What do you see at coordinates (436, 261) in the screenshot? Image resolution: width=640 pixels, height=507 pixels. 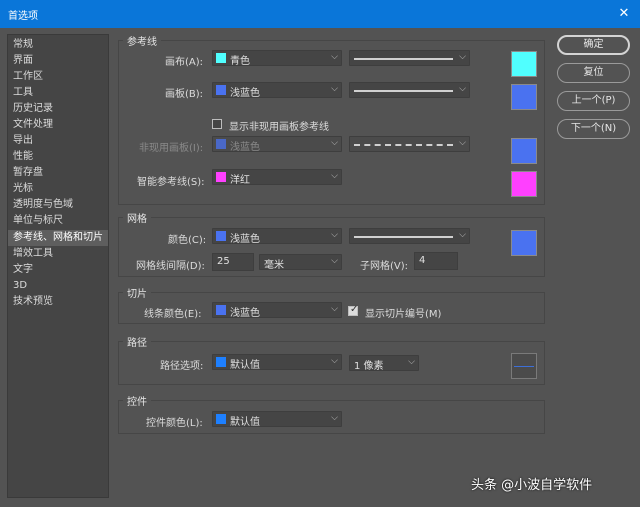 I see `subdivisions-input: 4` at bounding box center [436, 261].